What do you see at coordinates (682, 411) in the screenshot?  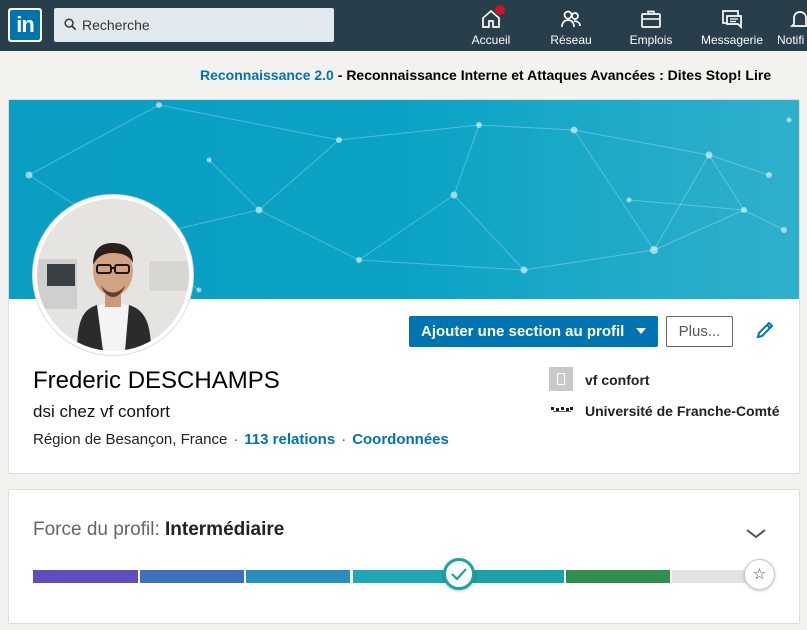 I see `school-name: Université de Franche-Comté` at bounding box center [682, 411].